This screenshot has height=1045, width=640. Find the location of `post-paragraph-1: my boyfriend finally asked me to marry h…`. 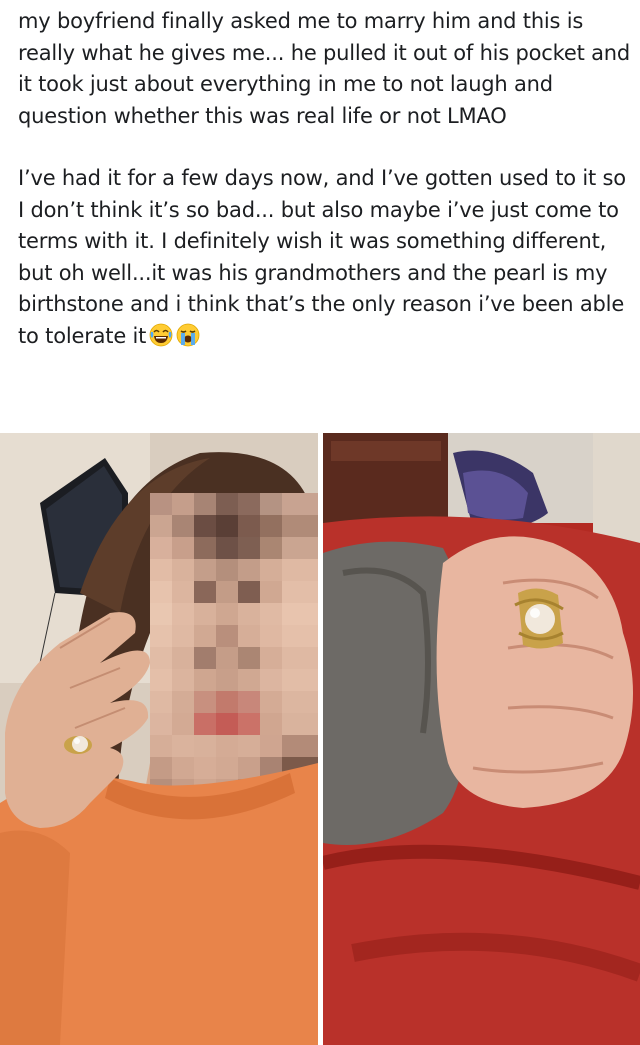

post-paragraph-1: my boyfriend finally asked me to marry h… is located at coordinates (324, 69).